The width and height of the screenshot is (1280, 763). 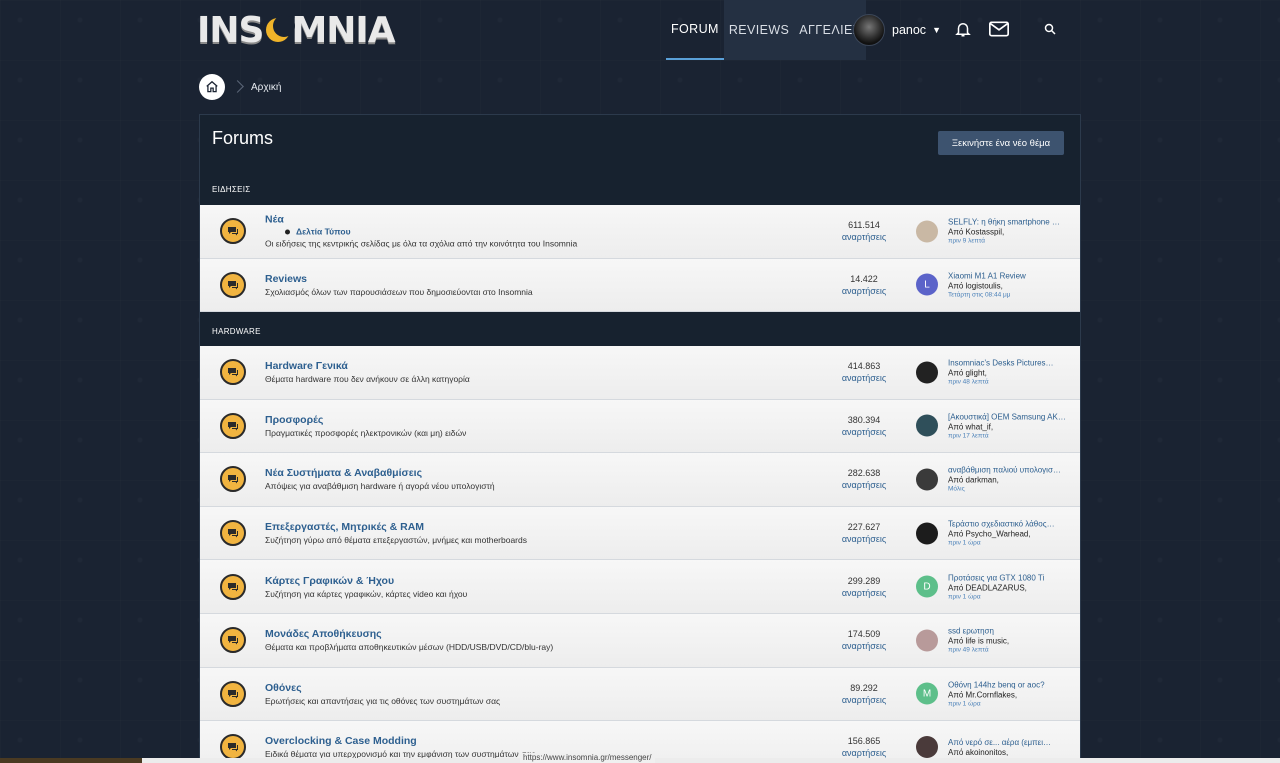 What do you see at coordinates (864, 687) in the screenshot?
I see `post-count: 89.292` at bounding box center [864, 687].